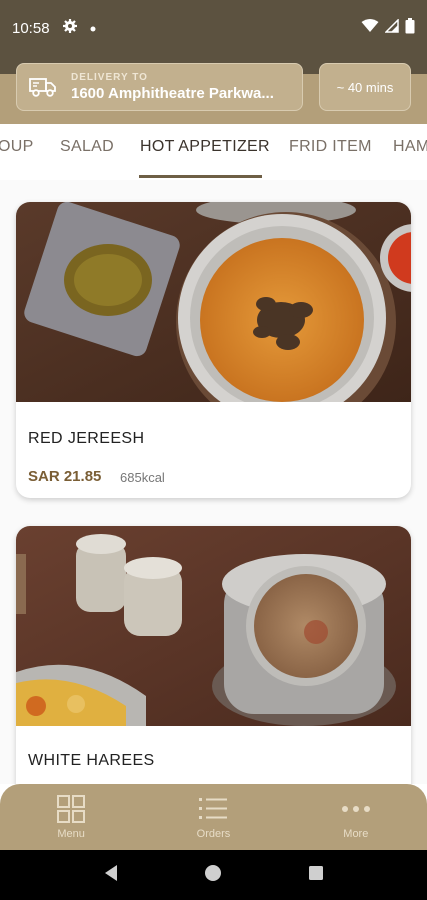 This screenshot has width=427, height=900. I want to click on category-tabs: OUP SALAD HOT APPETIZER FRID ITEM HAM, so click(213, 152).